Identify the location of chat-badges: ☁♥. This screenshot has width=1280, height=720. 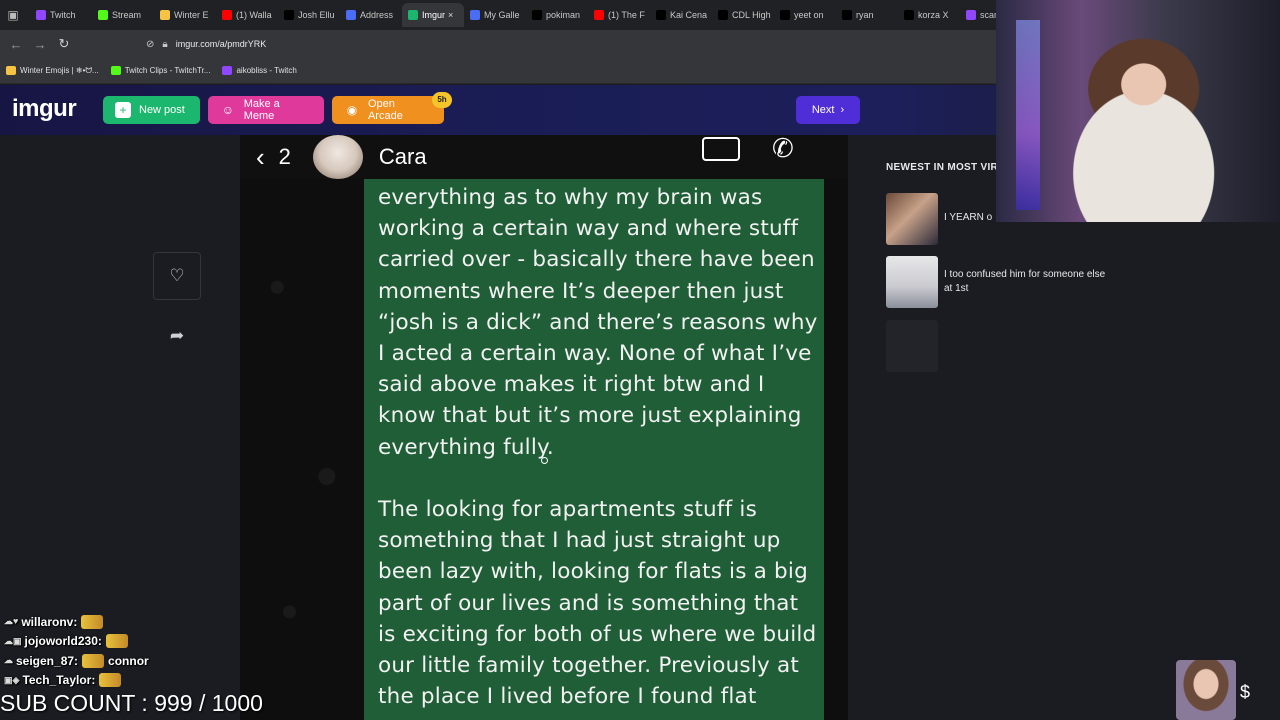
(11, 621).